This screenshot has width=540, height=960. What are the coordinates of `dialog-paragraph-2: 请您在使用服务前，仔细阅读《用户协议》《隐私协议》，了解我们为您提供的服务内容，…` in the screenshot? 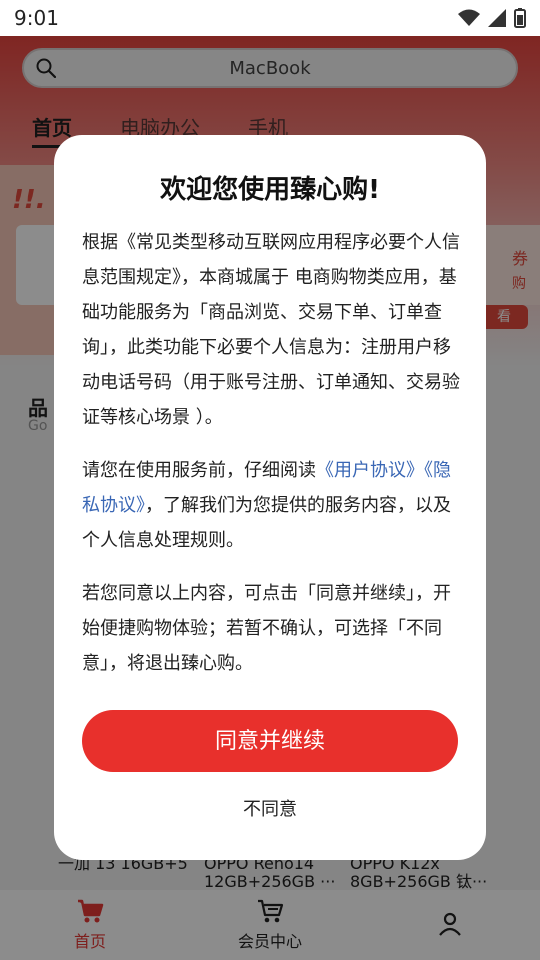 It's located at (272, 505).